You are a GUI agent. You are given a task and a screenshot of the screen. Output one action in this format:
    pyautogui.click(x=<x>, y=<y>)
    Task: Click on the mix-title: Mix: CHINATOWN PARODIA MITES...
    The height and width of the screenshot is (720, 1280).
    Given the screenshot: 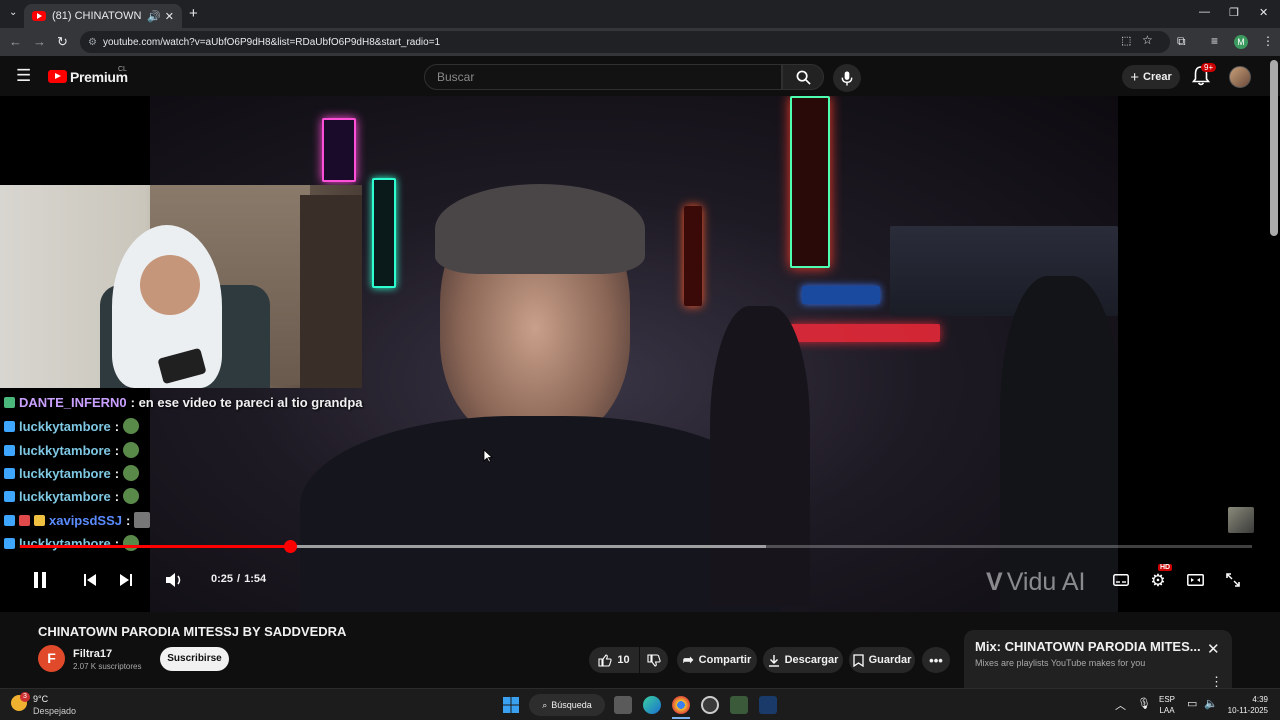 What is the action you would take?
    pyautogui.click(x=1088, y=646)
    